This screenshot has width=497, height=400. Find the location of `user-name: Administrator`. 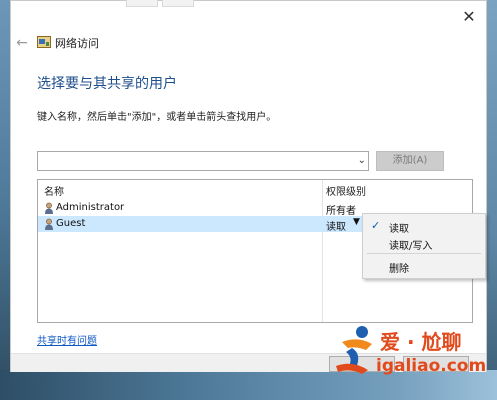

user-name: Administrator is located at coordinates (90, 207).